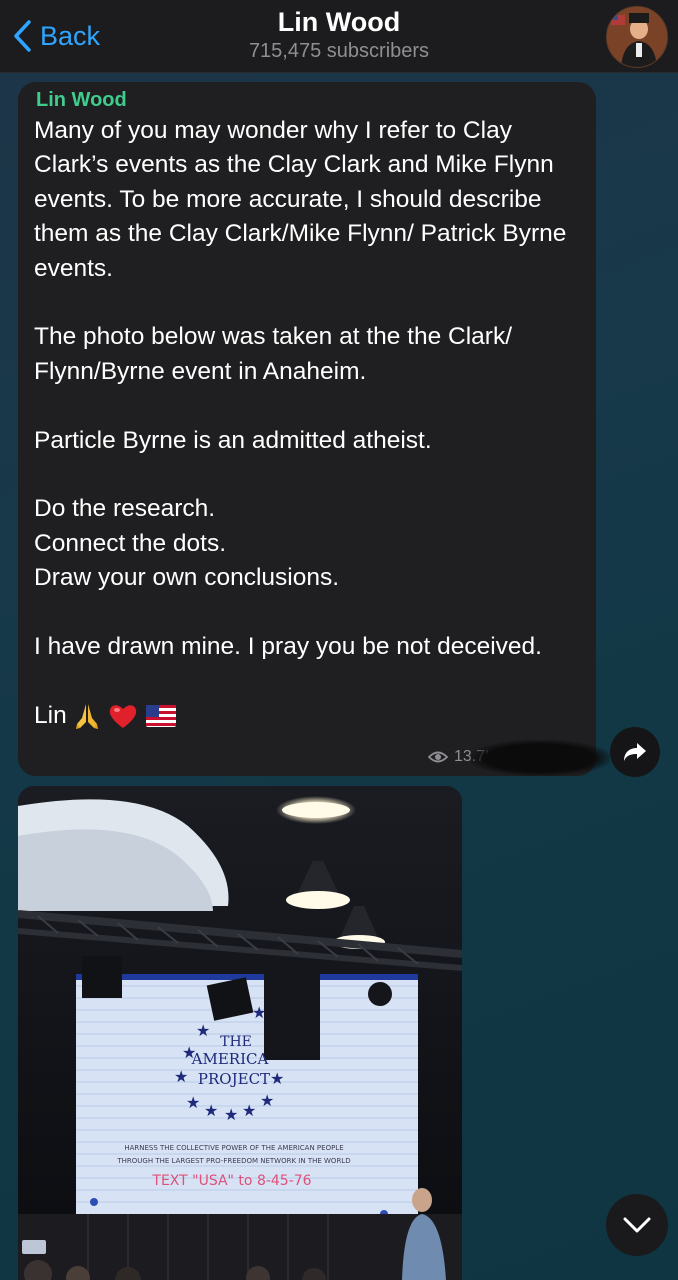  What do you see at coordinates (160, 716) in the screenshot?
I see `us-flag-icon` at bounding box center [160, 716].